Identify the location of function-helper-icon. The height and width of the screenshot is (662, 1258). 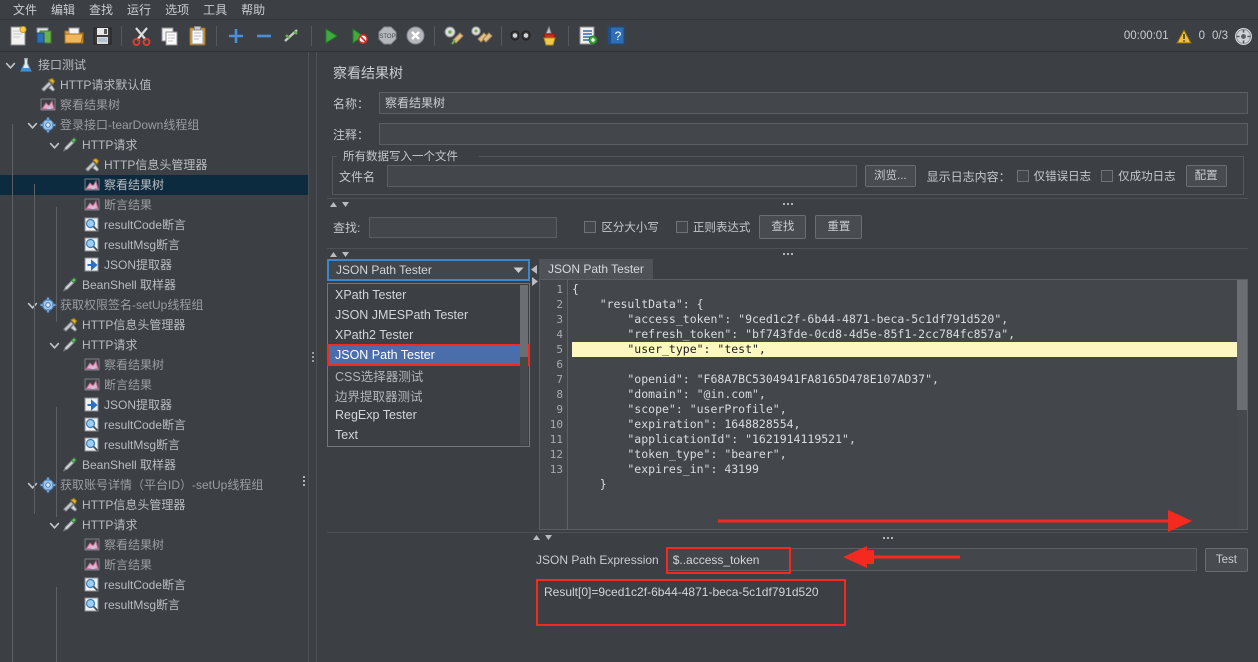
(588, 36).